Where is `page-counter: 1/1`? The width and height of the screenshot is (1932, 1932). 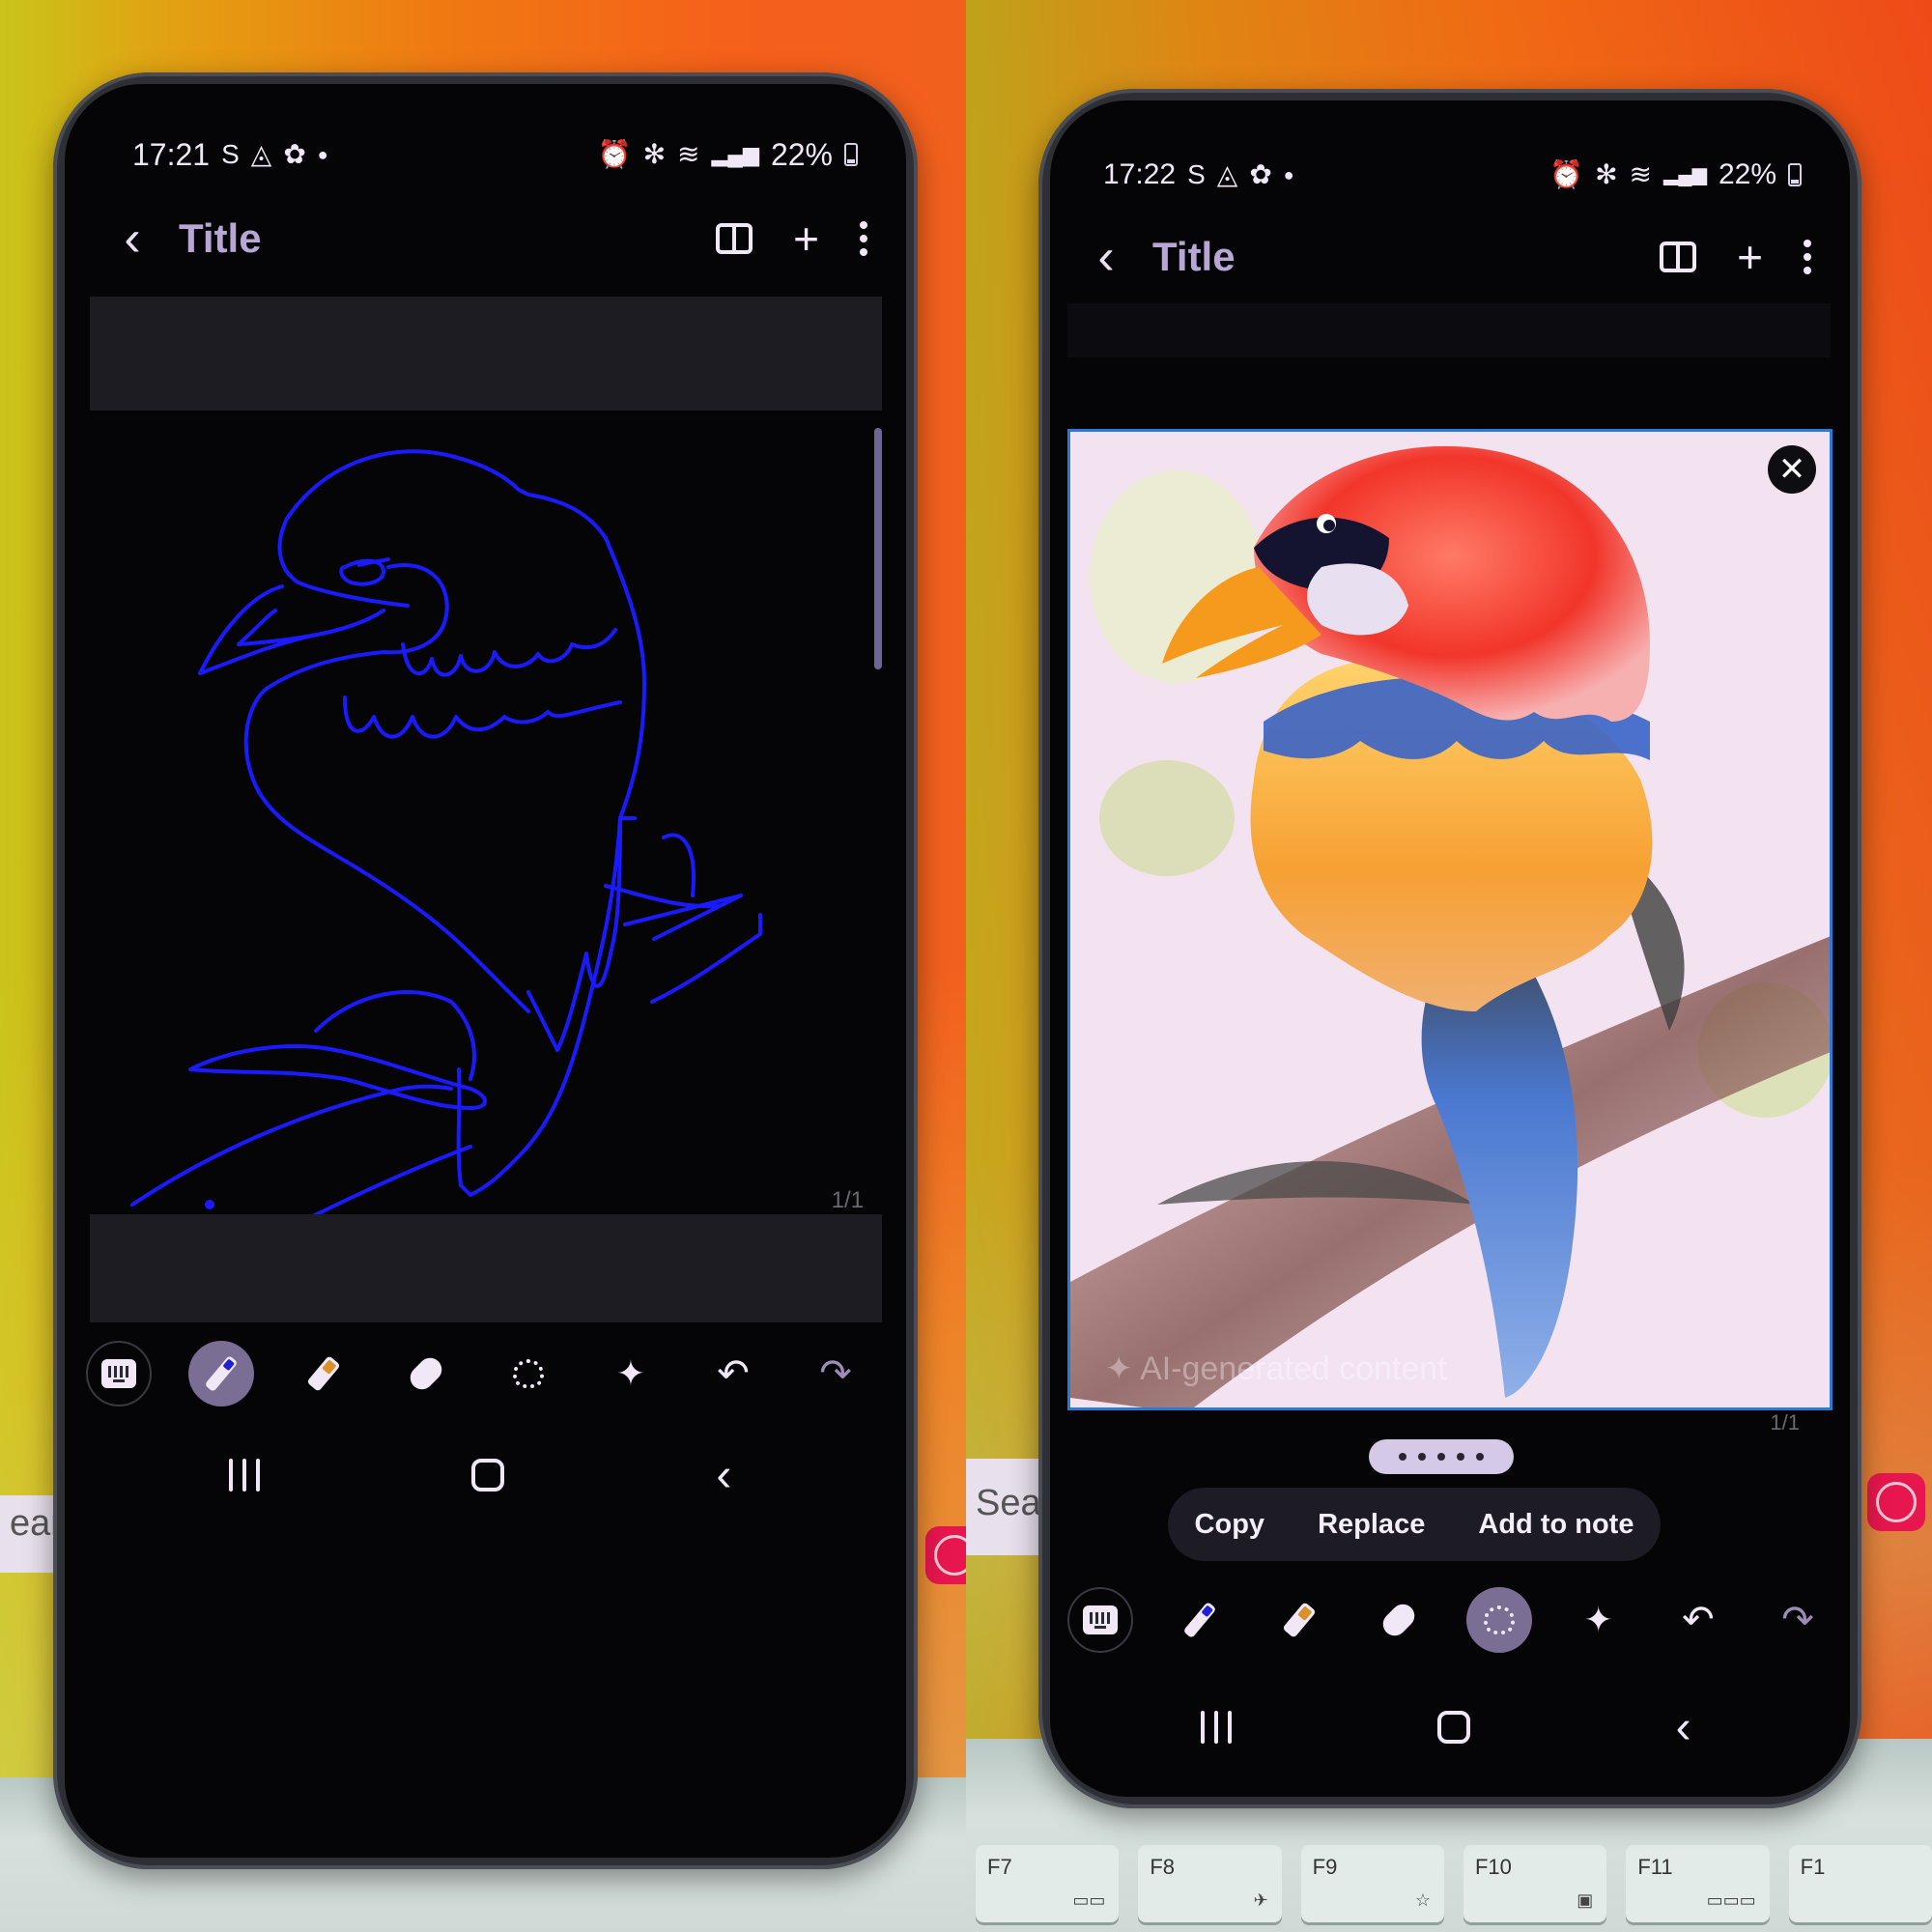 page-counter: 1/1 is located at coordinates (1785, 1422).